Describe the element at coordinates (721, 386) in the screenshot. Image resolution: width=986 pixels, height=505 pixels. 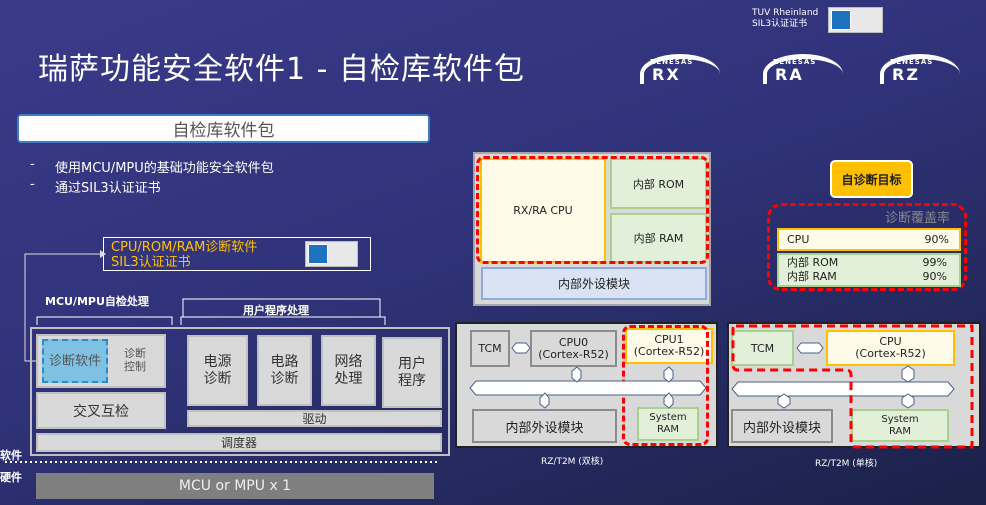
I see `bus-connectors` at that location.